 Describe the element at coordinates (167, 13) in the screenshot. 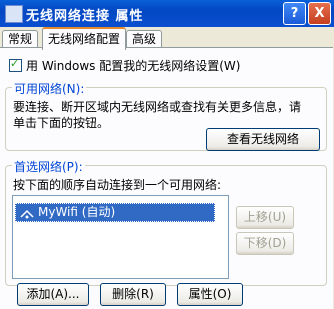

I see `title-bar: 无线网络连接 属性 ? X` at that location.